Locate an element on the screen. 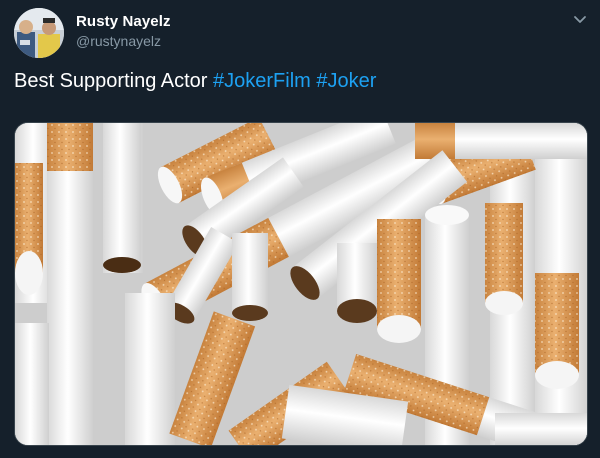 This screenshot has width=600, height=458. author-display-name: Rusty Nayelz is located at coordinates (123, 21).